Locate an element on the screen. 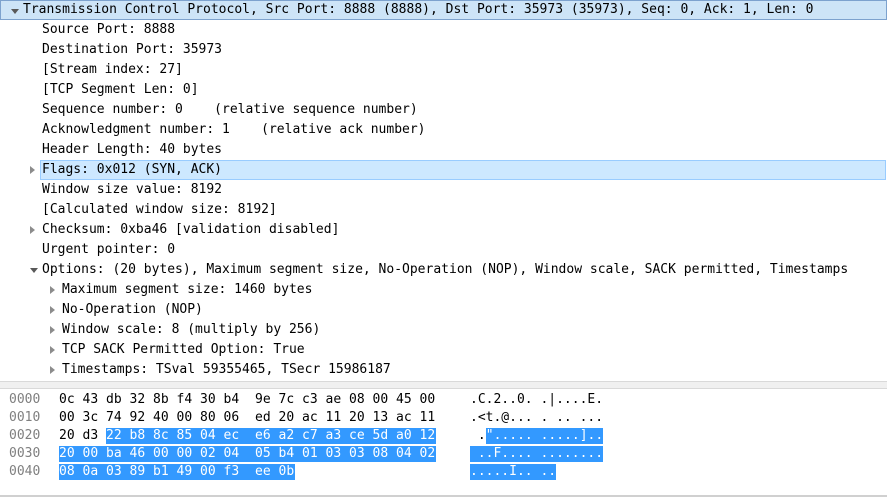  hex-byte: 45 is located at coordinates (404, 400).